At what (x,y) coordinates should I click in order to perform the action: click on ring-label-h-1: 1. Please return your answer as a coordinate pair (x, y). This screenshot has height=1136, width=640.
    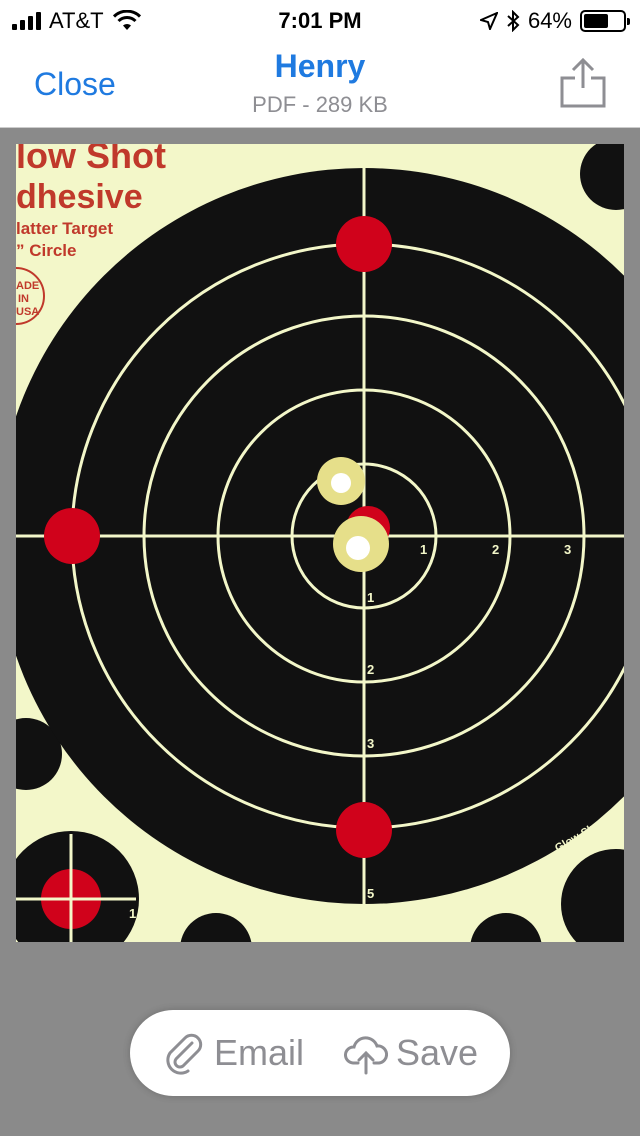
    Looking at the image, I should click on (423, 549).